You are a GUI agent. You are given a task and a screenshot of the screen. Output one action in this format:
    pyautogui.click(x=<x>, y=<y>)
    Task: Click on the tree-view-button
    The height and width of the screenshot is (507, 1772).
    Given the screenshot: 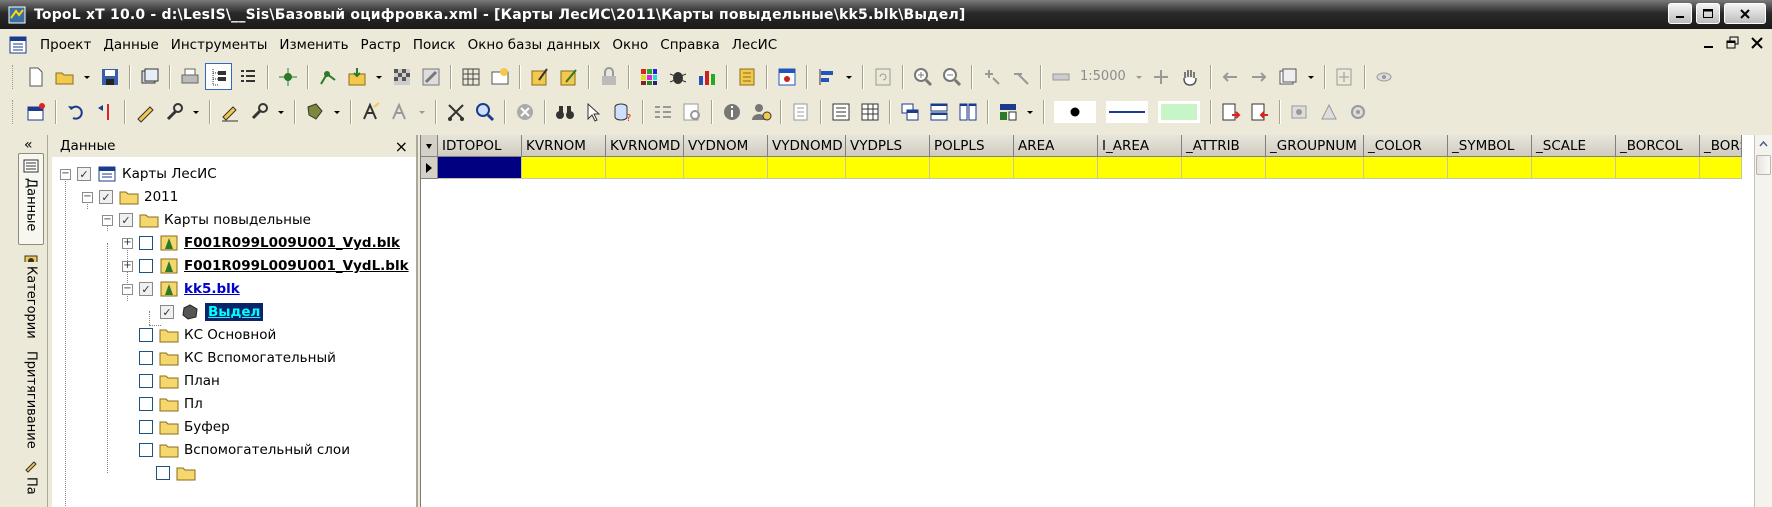 What is the action you would take?
    pyautogui.click(x=218, y=76)
    